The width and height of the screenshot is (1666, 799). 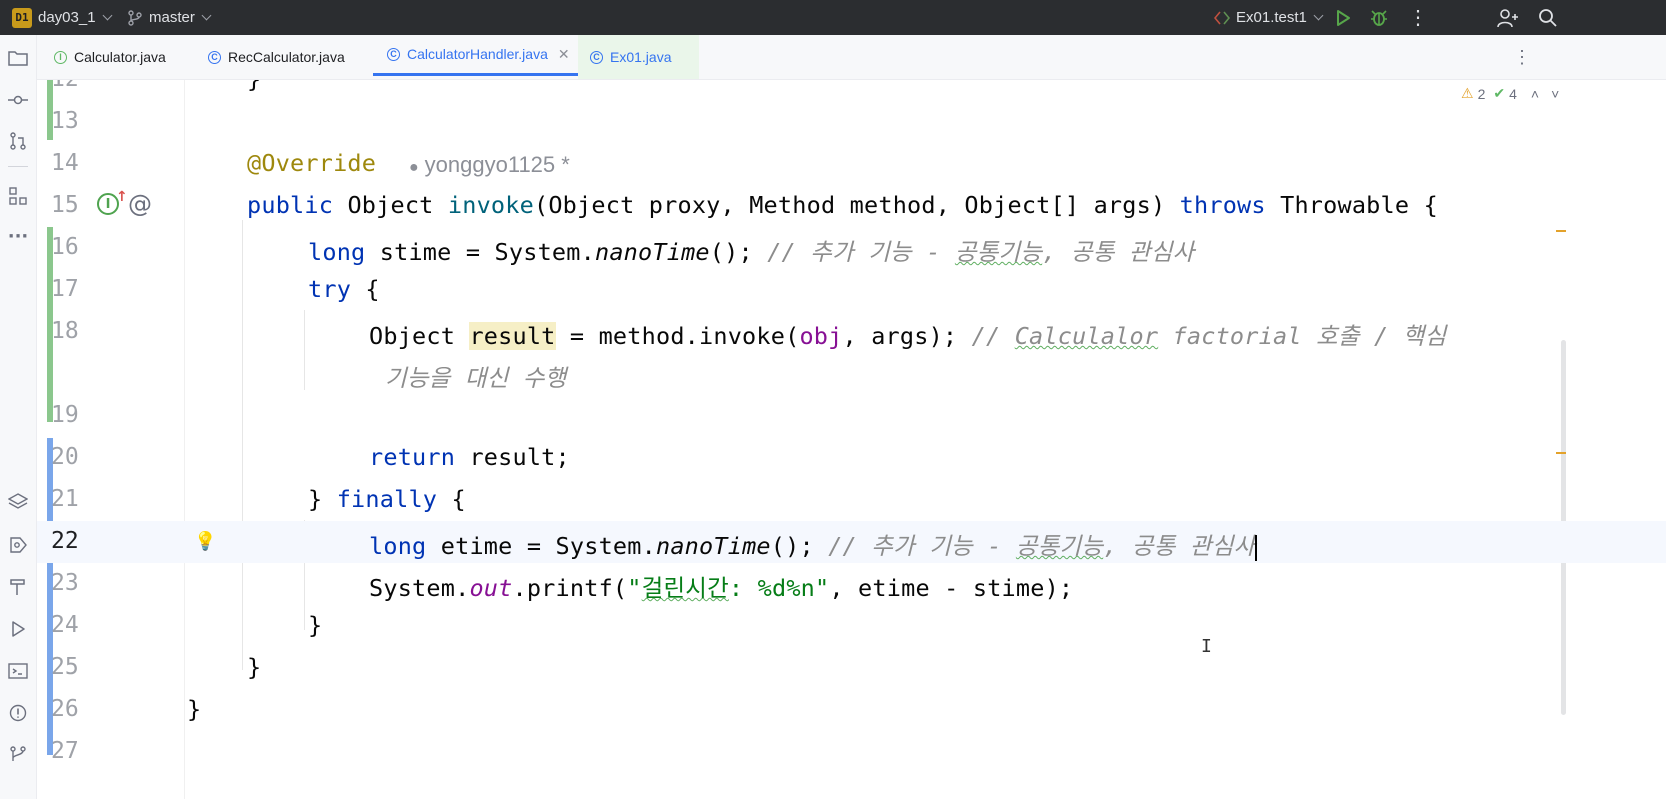 What do you see at coordinates (60, 57) in the screenshot?
I see `interface-icon: I` at bounding box center [60, 57].